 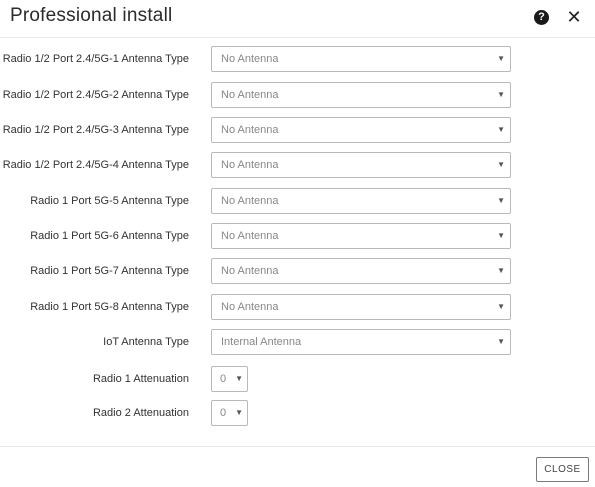 What do you see at coordinates (562, 469) in the screenshot?
I see `close-button: CLOSE` at bounding box center [562, 469].